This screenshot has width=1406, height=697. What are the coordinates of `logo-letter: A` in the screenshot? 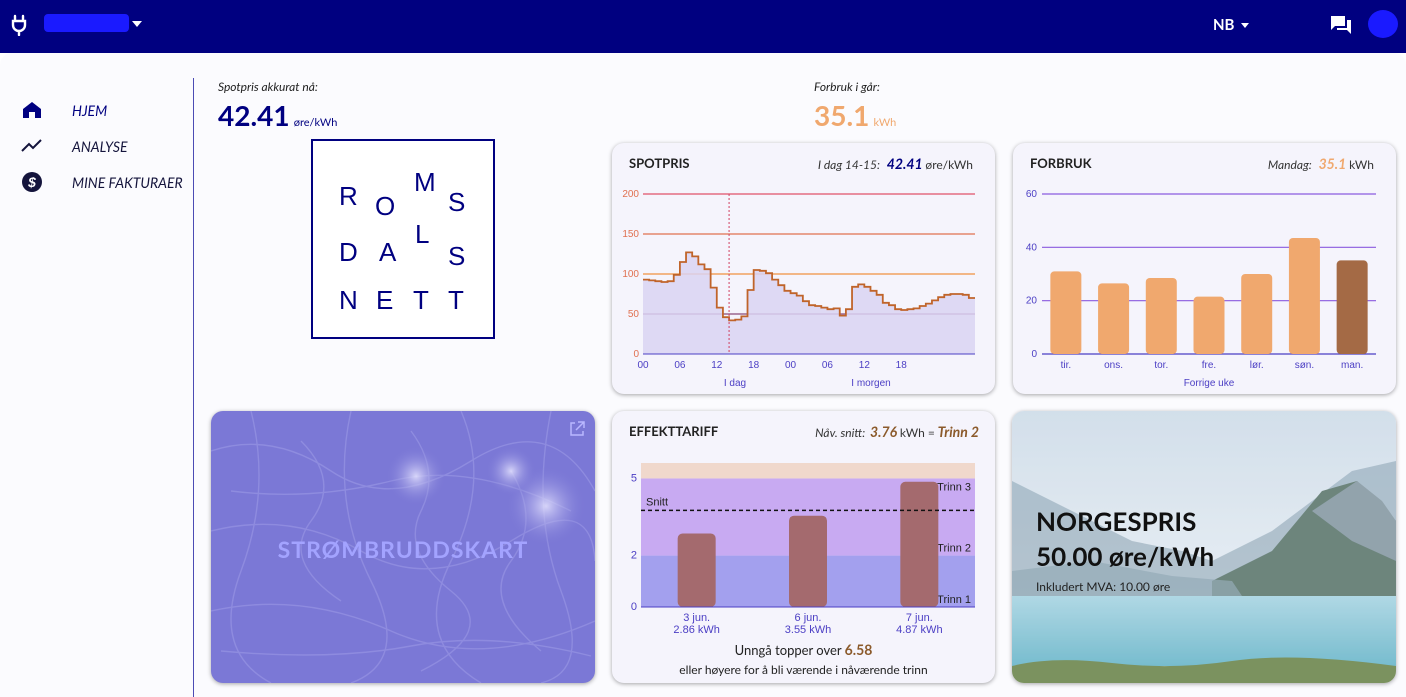 It's located at (388, 252).